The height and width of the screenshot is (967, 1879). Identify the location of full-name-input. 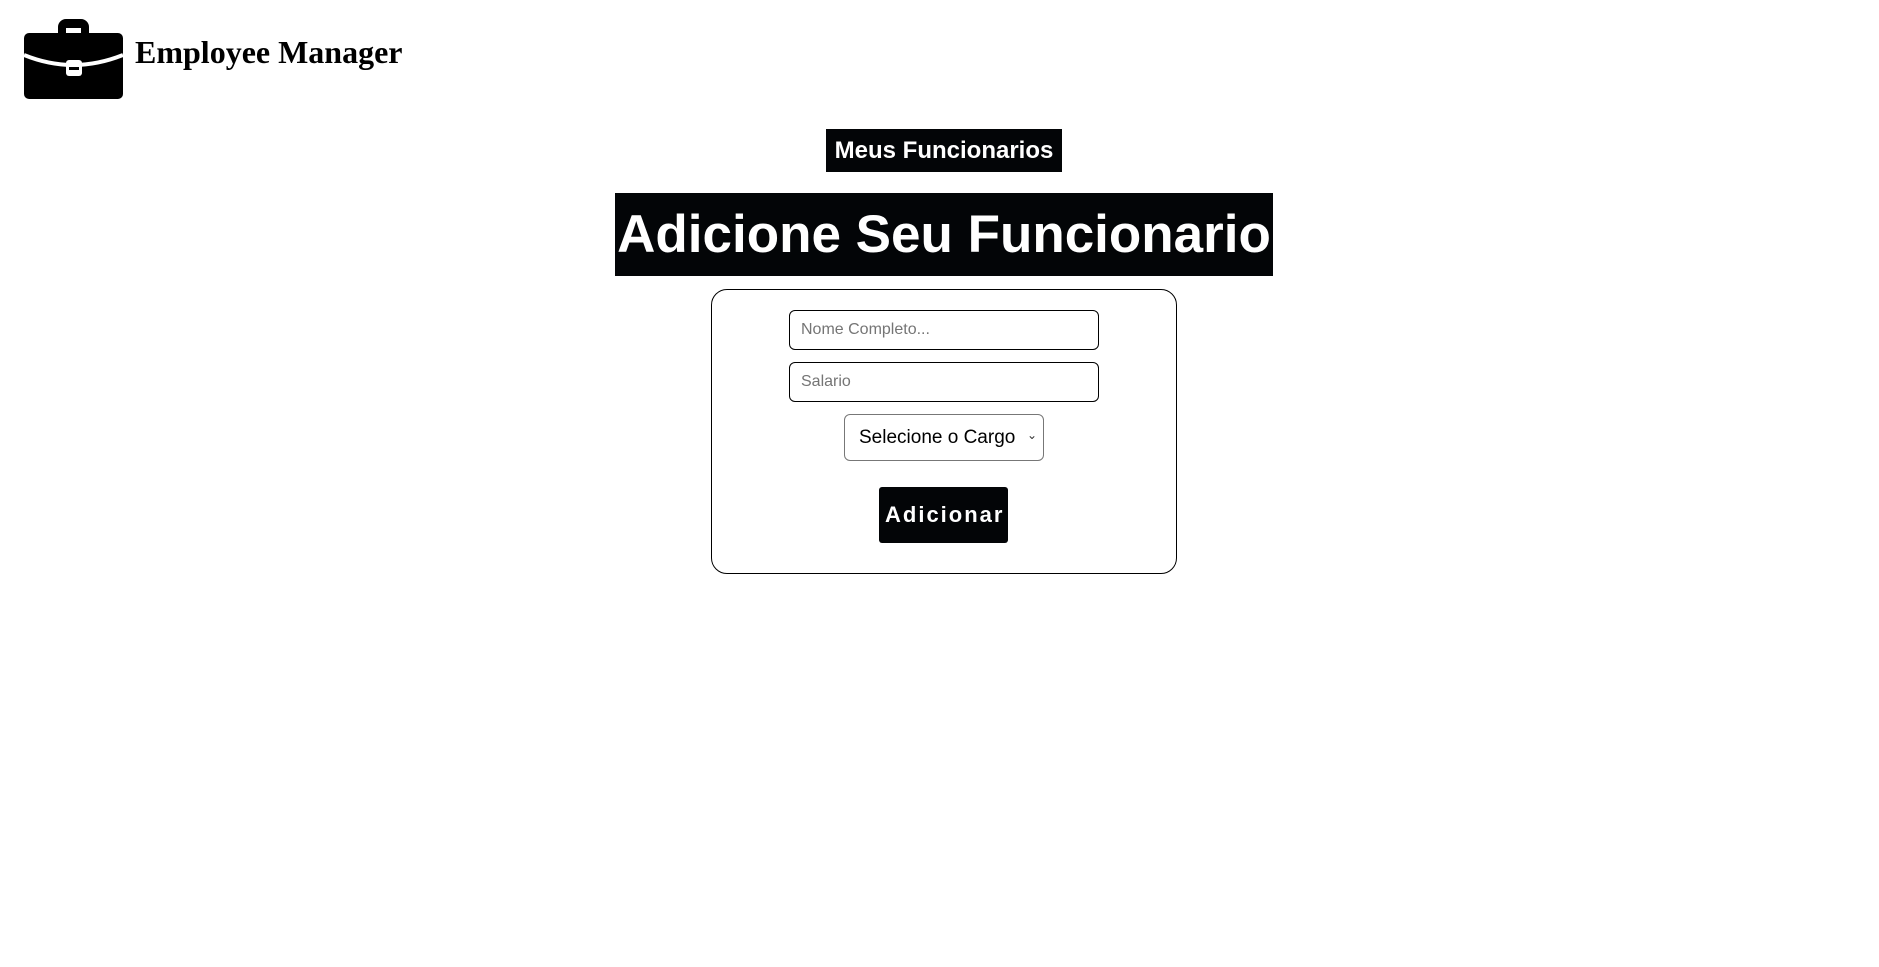
(944, 330).